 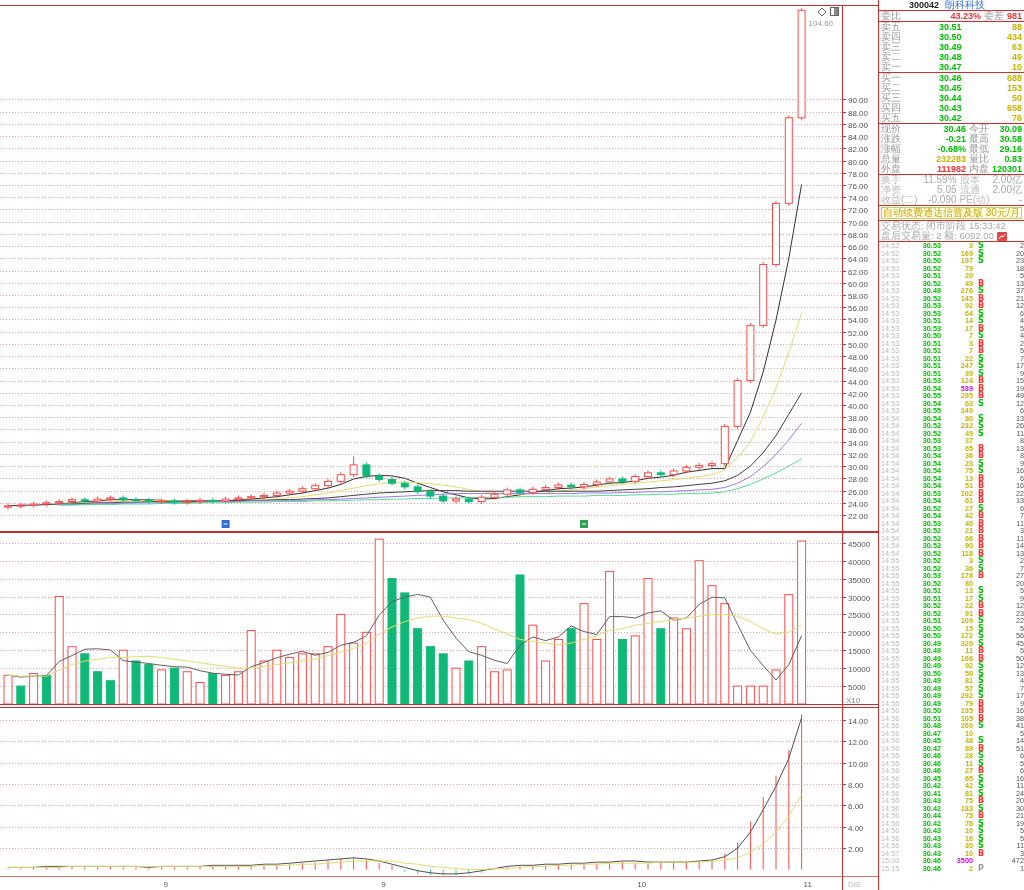 I want to click on axis-label: 52.00, so click(x=858, y=333).